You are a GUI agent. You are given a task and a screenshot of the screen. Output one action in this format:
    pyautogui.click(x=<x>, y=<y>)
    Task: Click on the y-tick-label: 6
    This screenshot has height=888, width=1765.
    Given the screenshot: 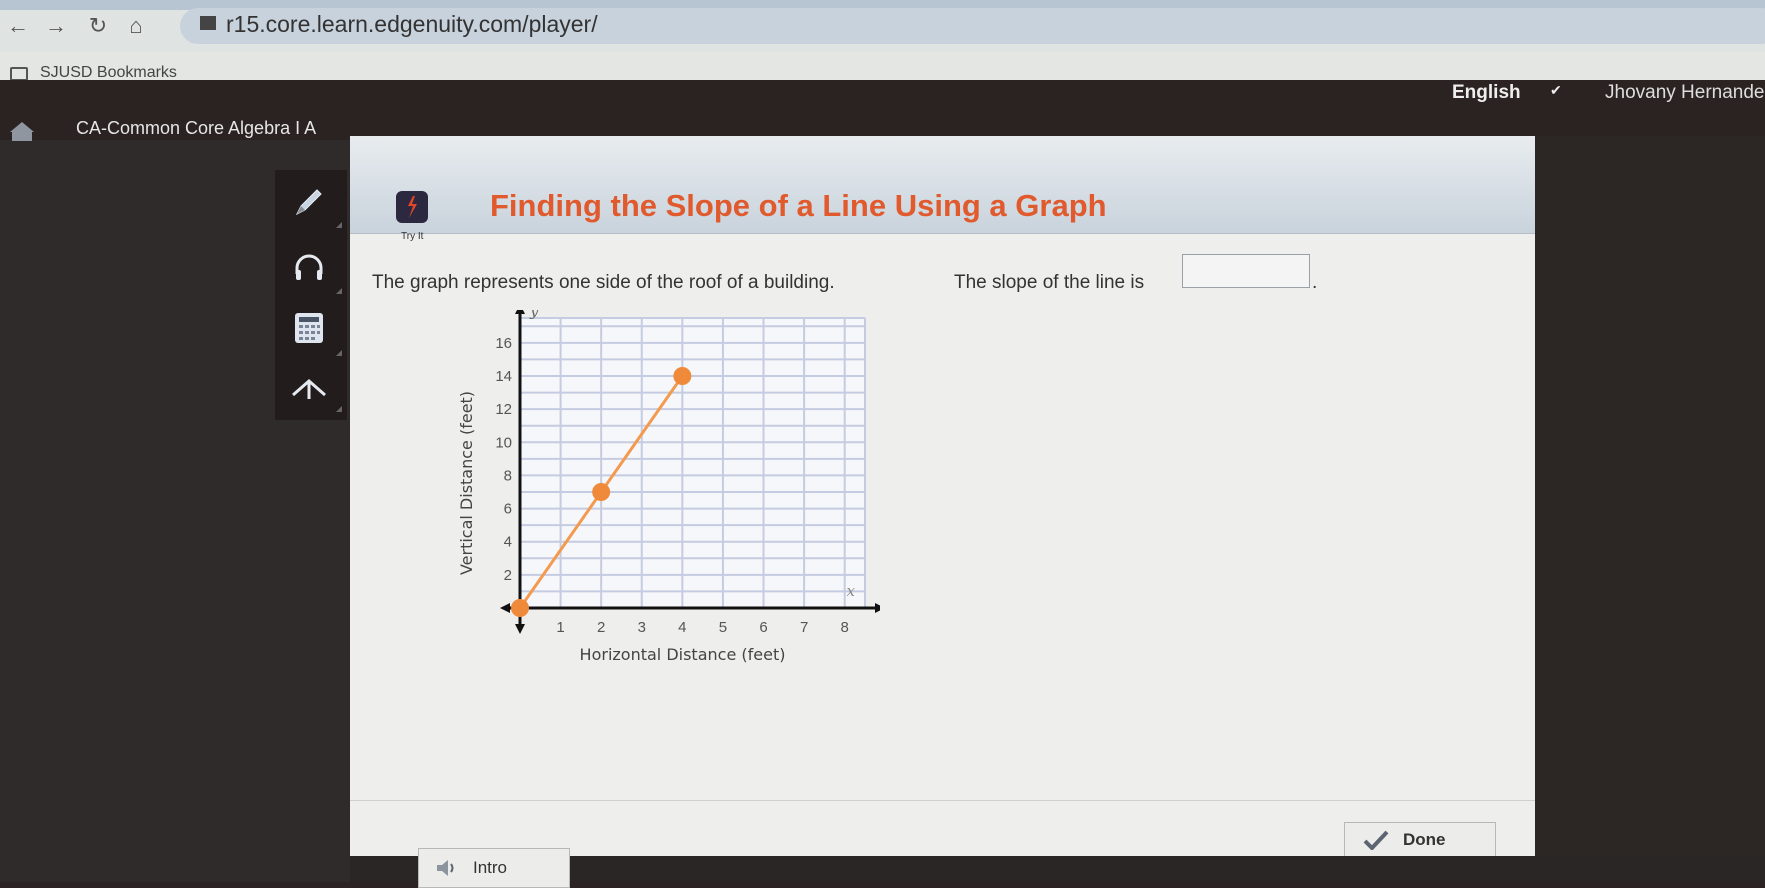 What is the action you would take?
    pyautogui.click(x=508, y=509)
    